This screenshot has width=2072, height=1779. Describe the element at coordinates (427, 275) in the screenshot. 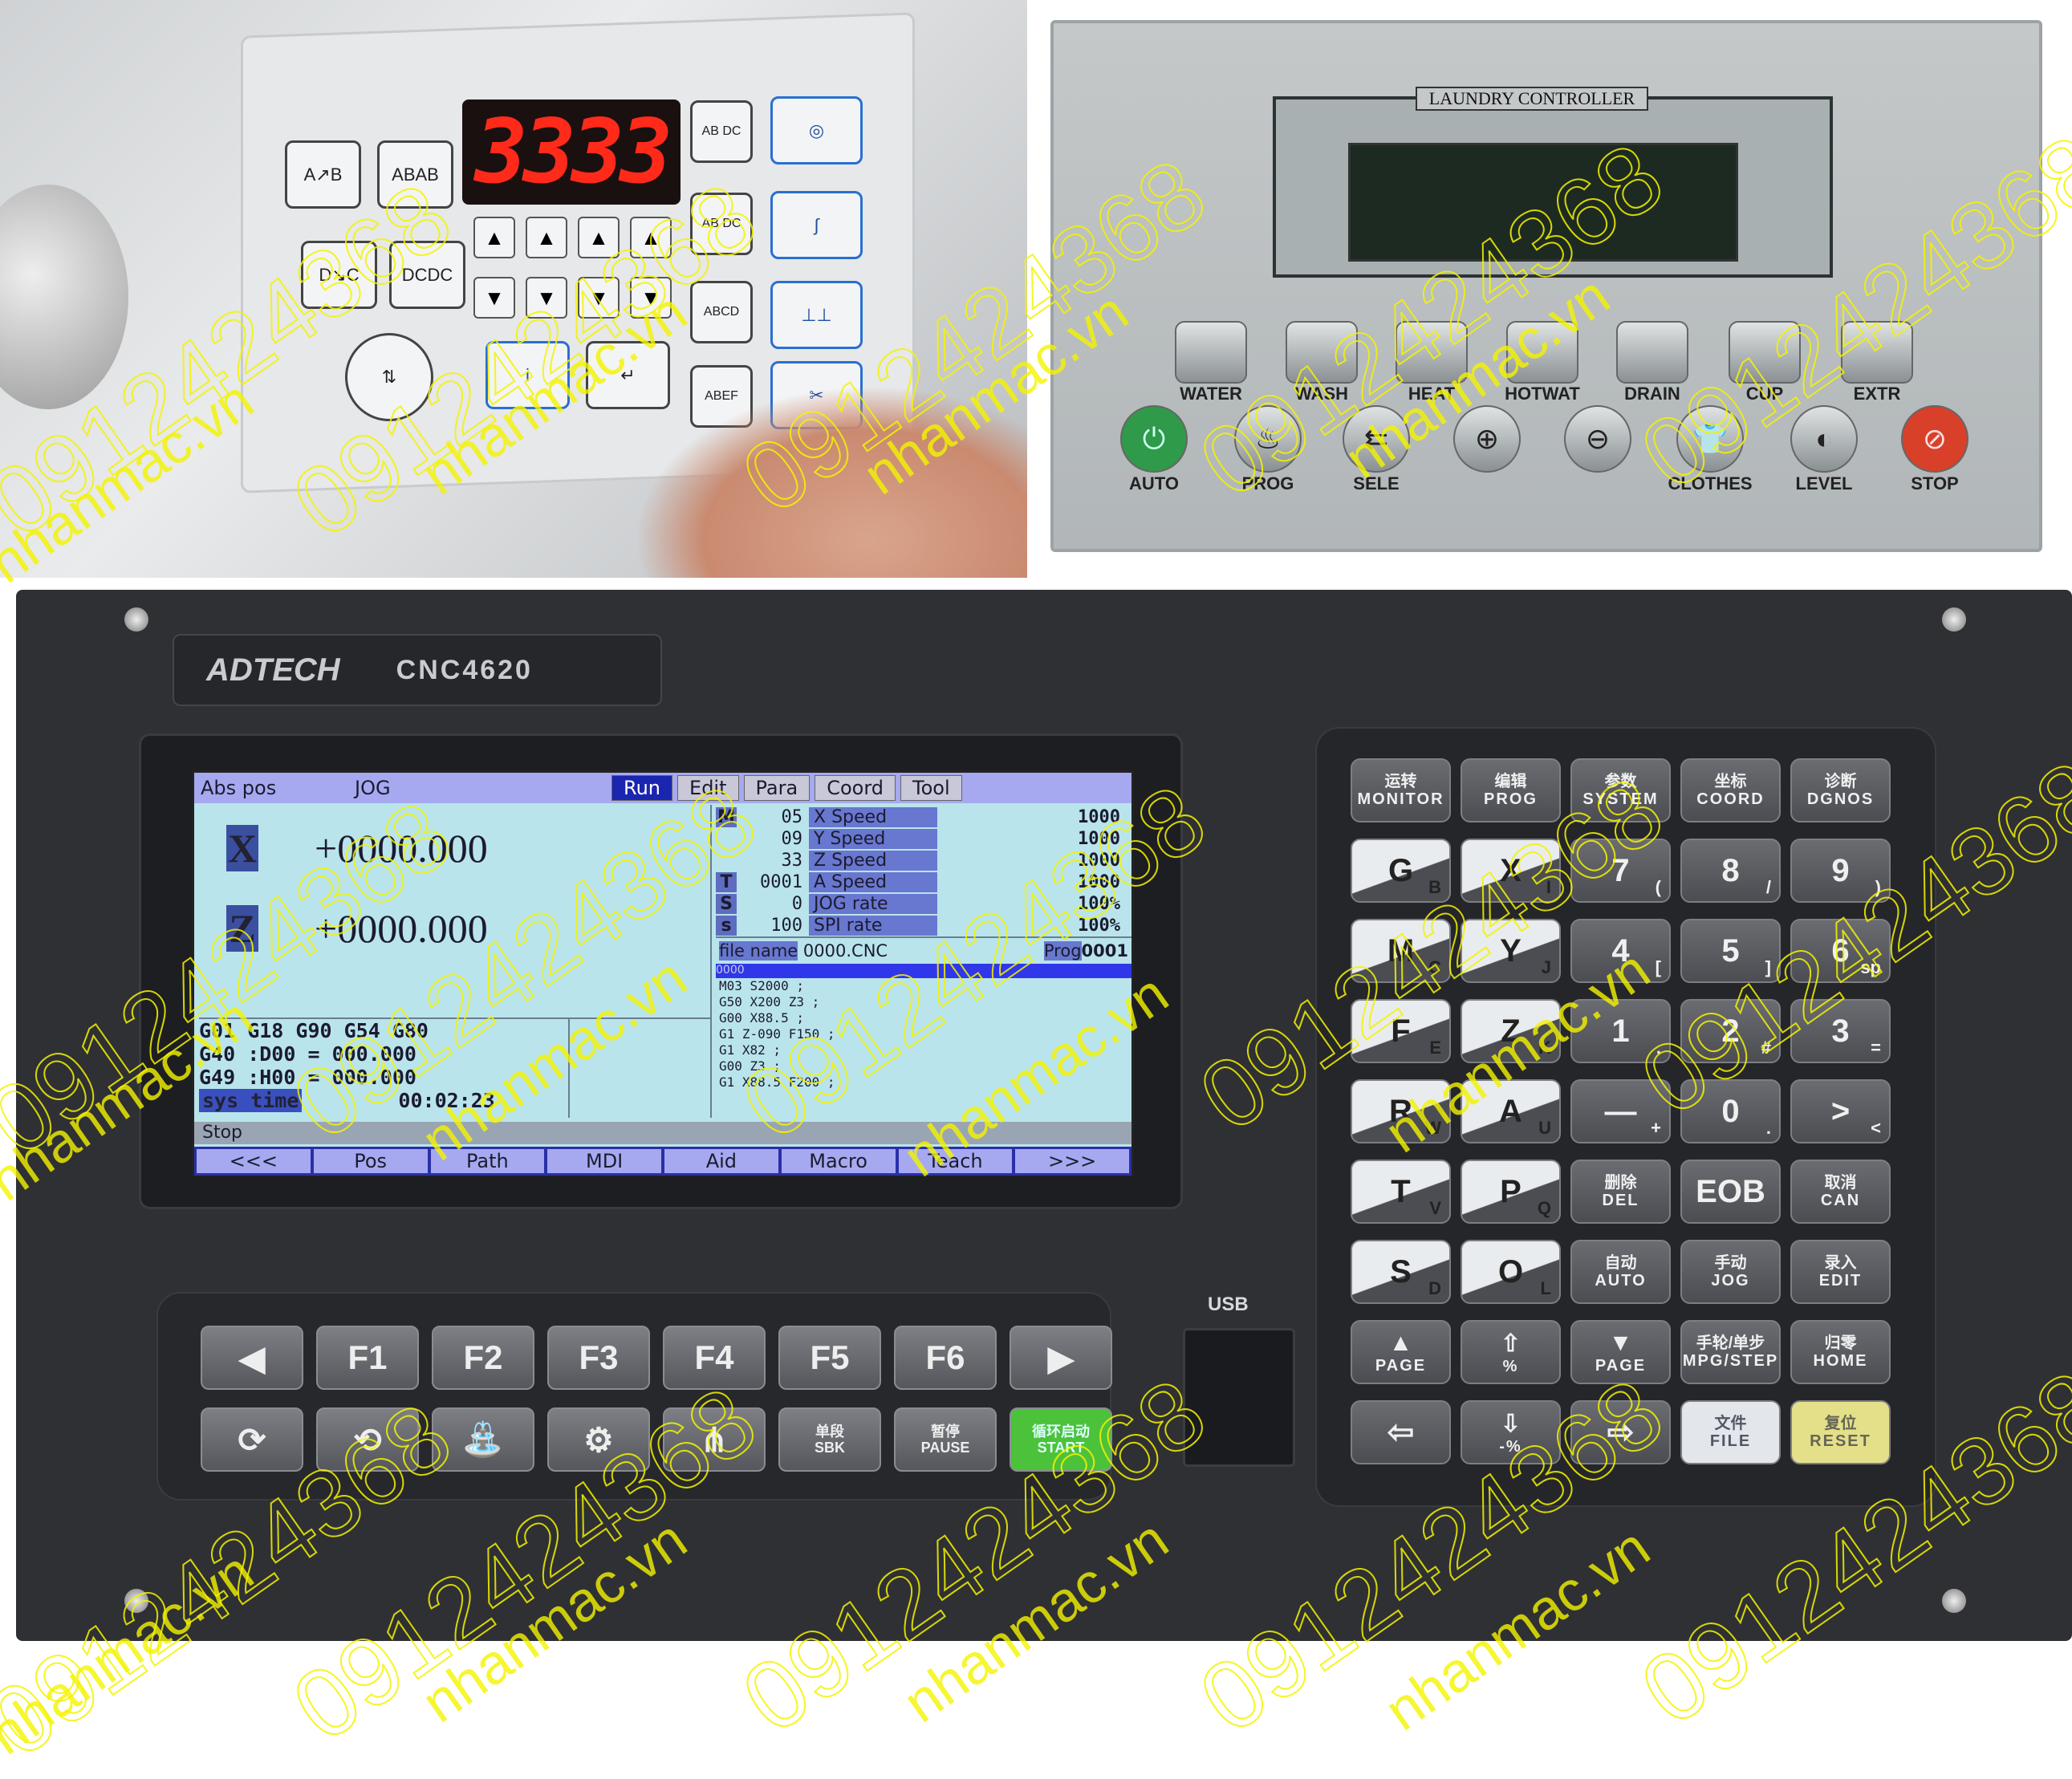

I see `bartack-dcdc-key: DCDC` at that location.